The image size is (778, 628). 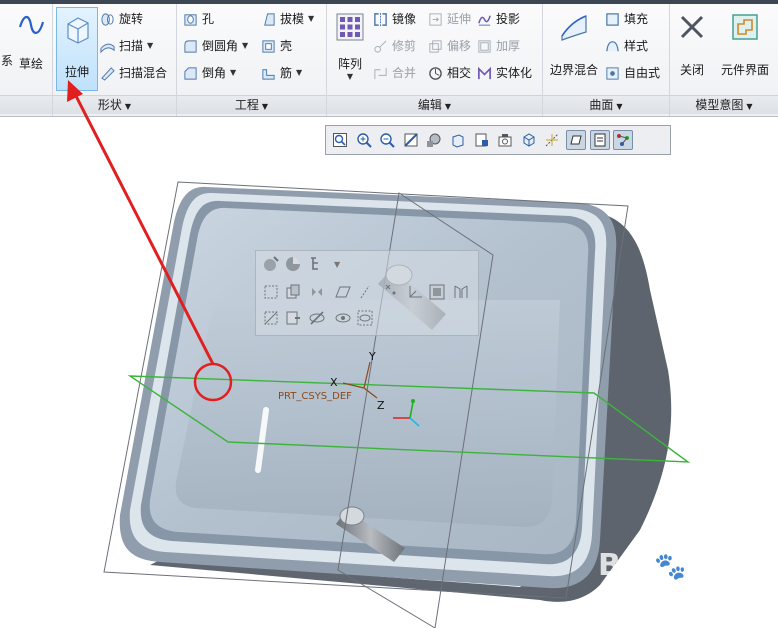 What do you see at coordinates (434, 140) in the screenshot?
I see `display-style-icon` at bounding box center [434, 140].